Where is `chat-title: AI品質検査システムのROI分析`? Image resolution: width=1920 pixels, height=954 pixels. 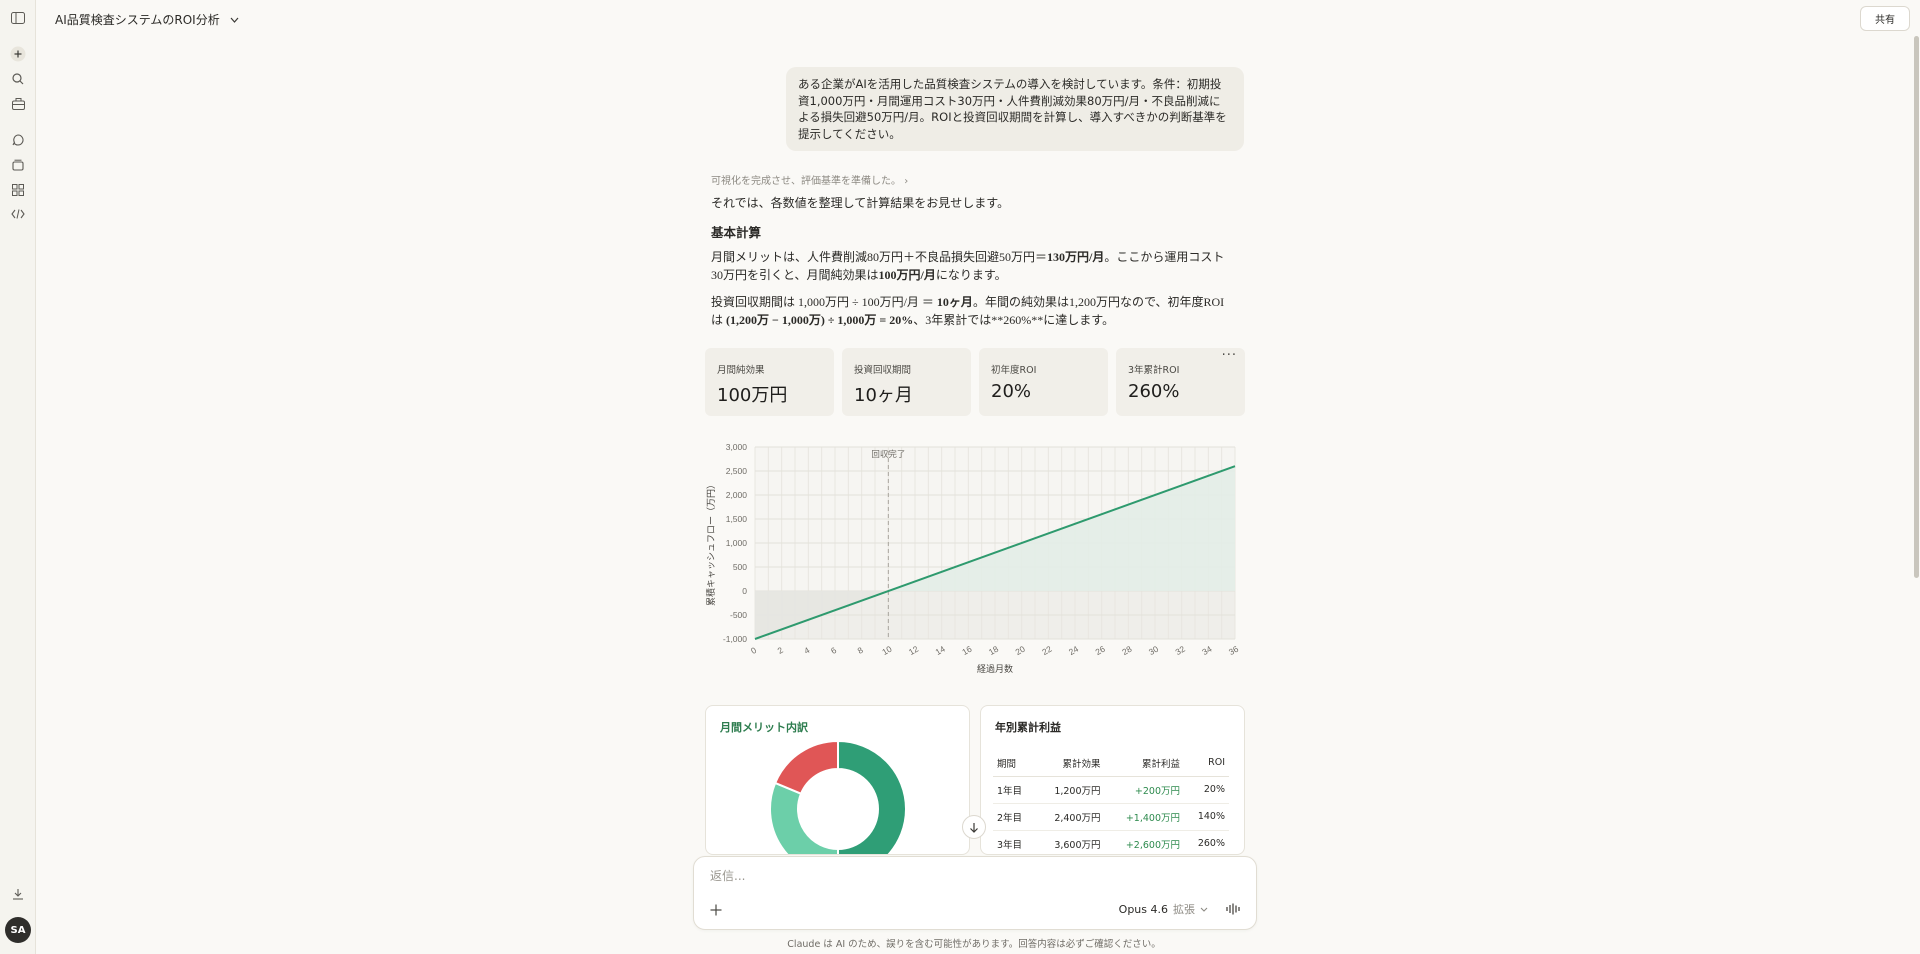
chat-title: AI品質検査システムのROI分析 is located at coordinates (137, 20).